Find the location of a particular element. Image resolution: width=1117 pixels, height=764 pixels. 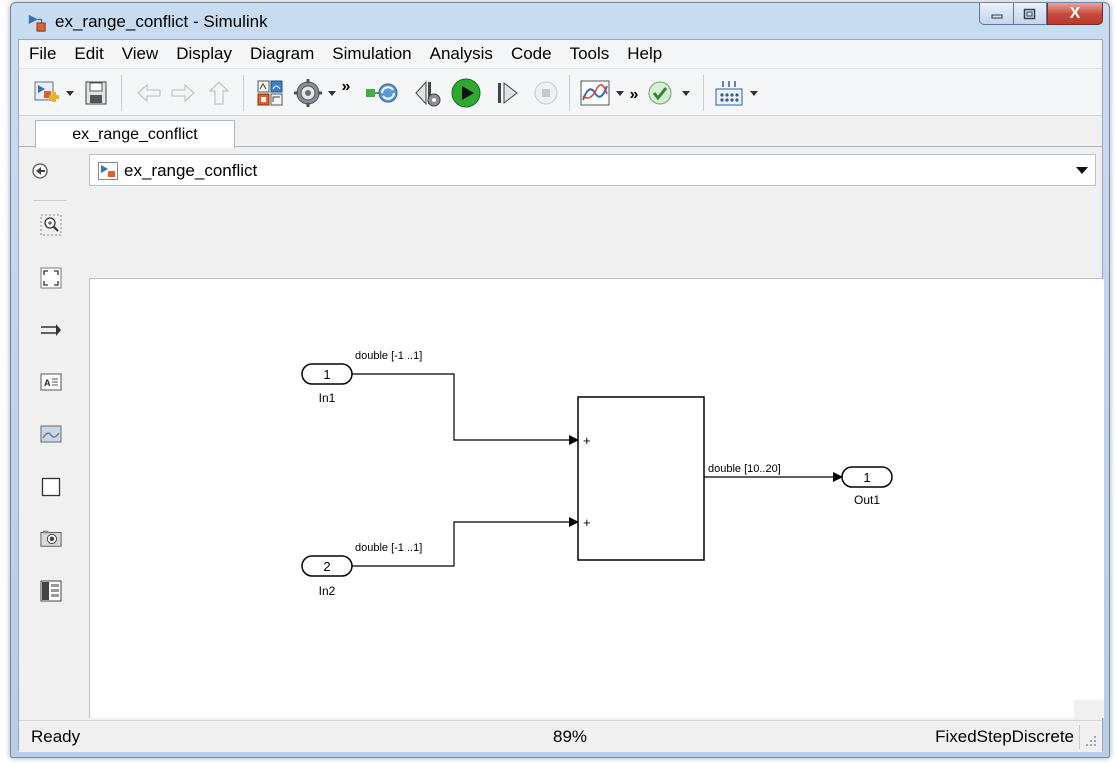

status-state: Ready is located at coordinates (56, 736).